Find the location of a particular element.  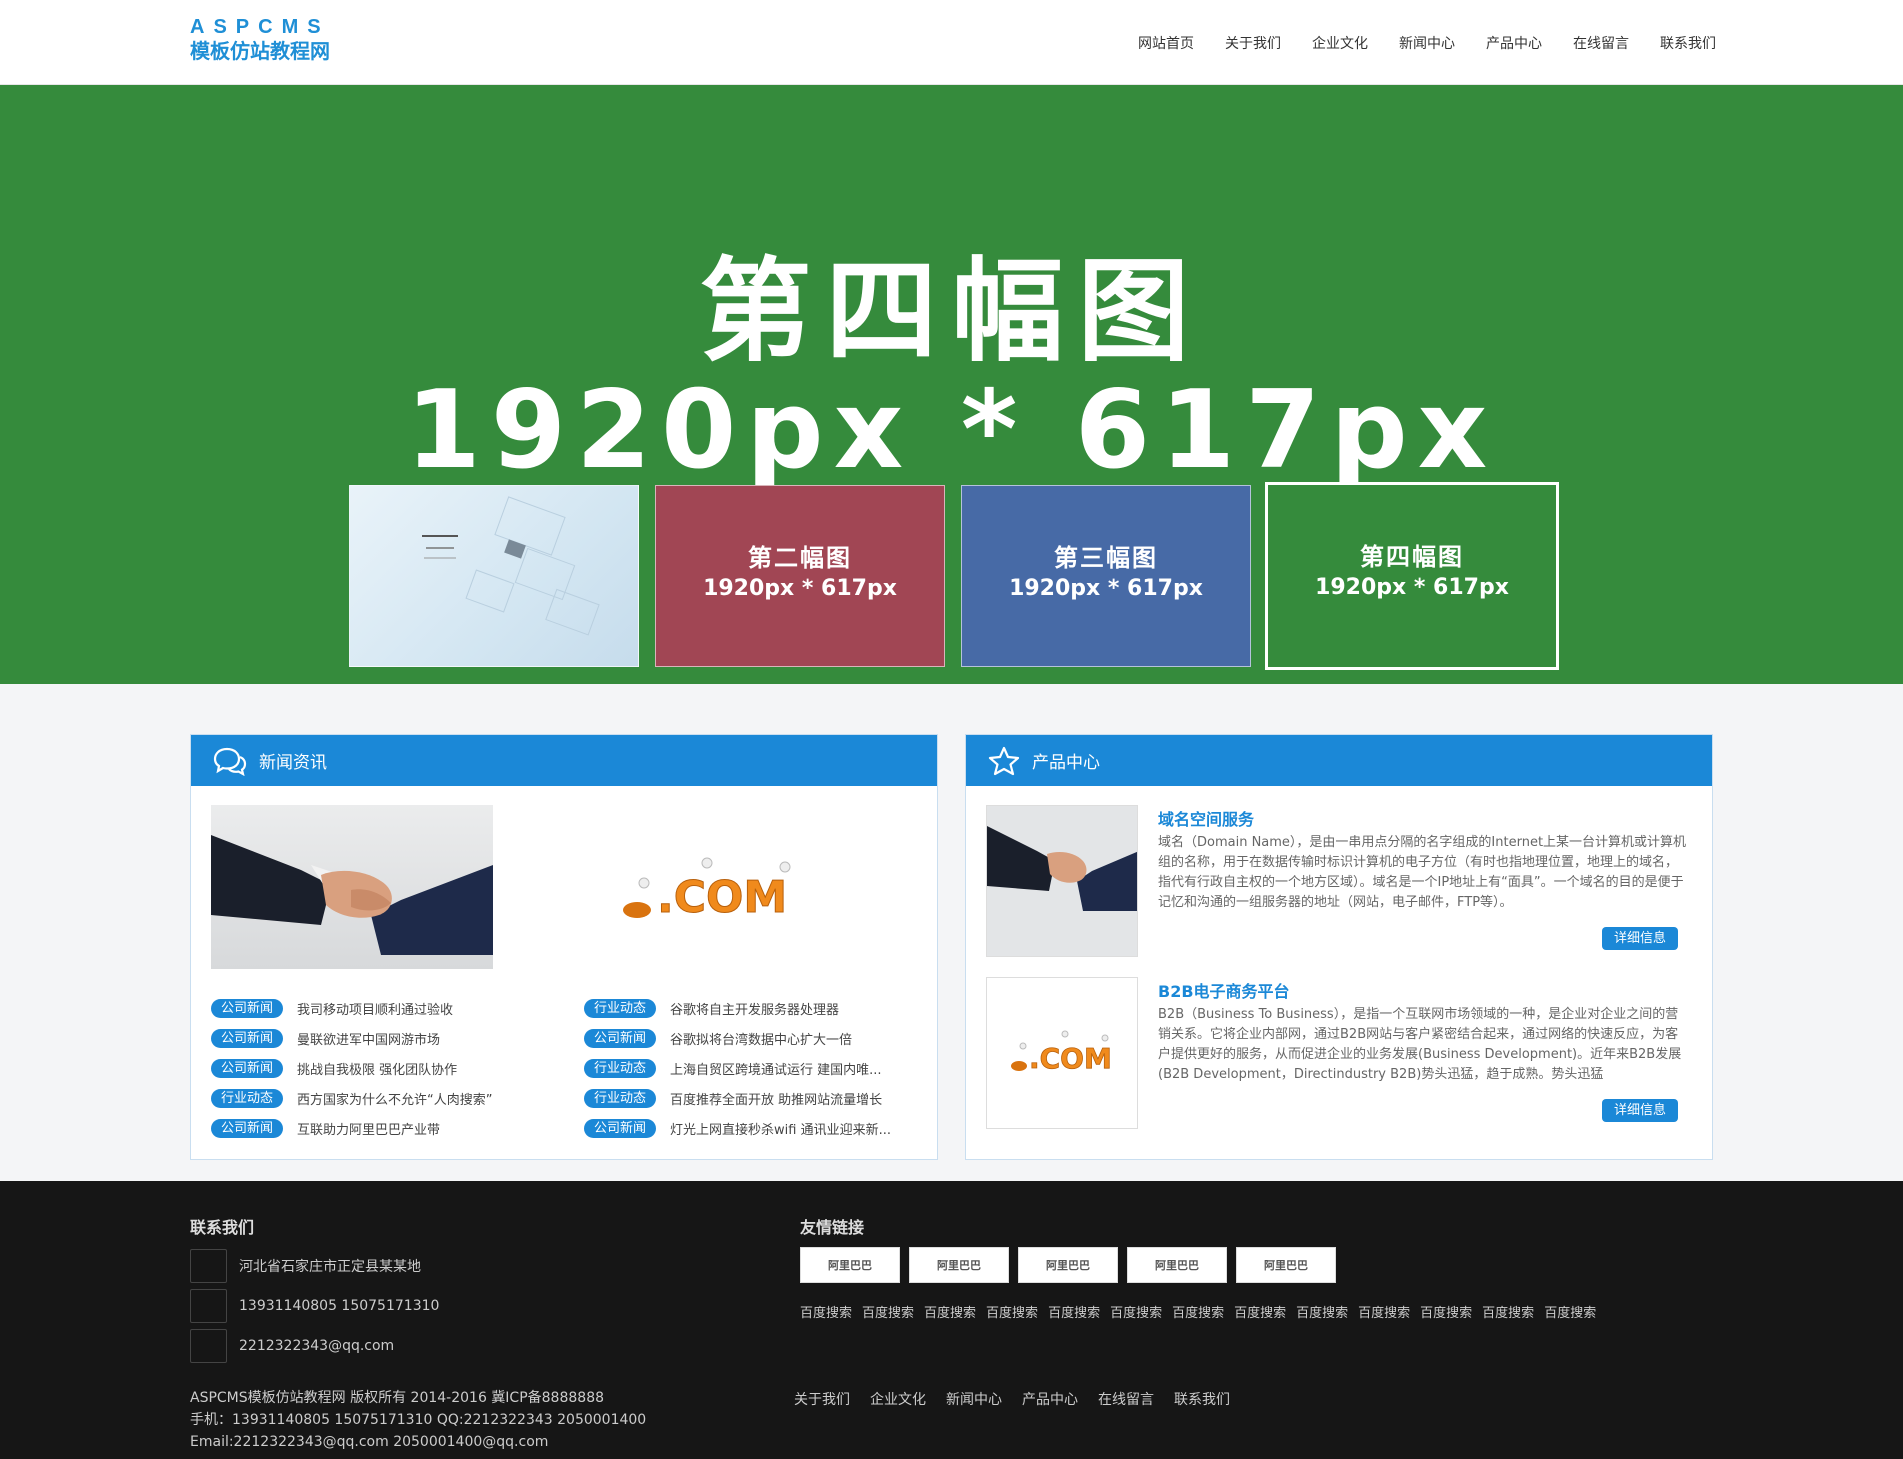

nav-news: 新闻中心 is located at coordinates (1427, 43).